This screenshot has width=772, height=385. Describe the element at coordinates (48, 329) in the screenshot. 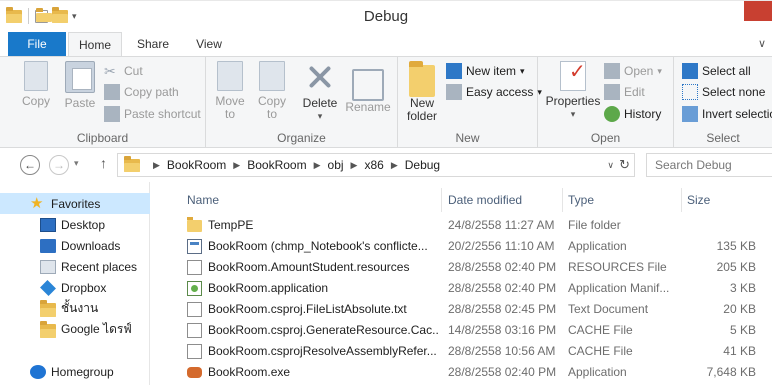

I see `folder-icon` at that location.